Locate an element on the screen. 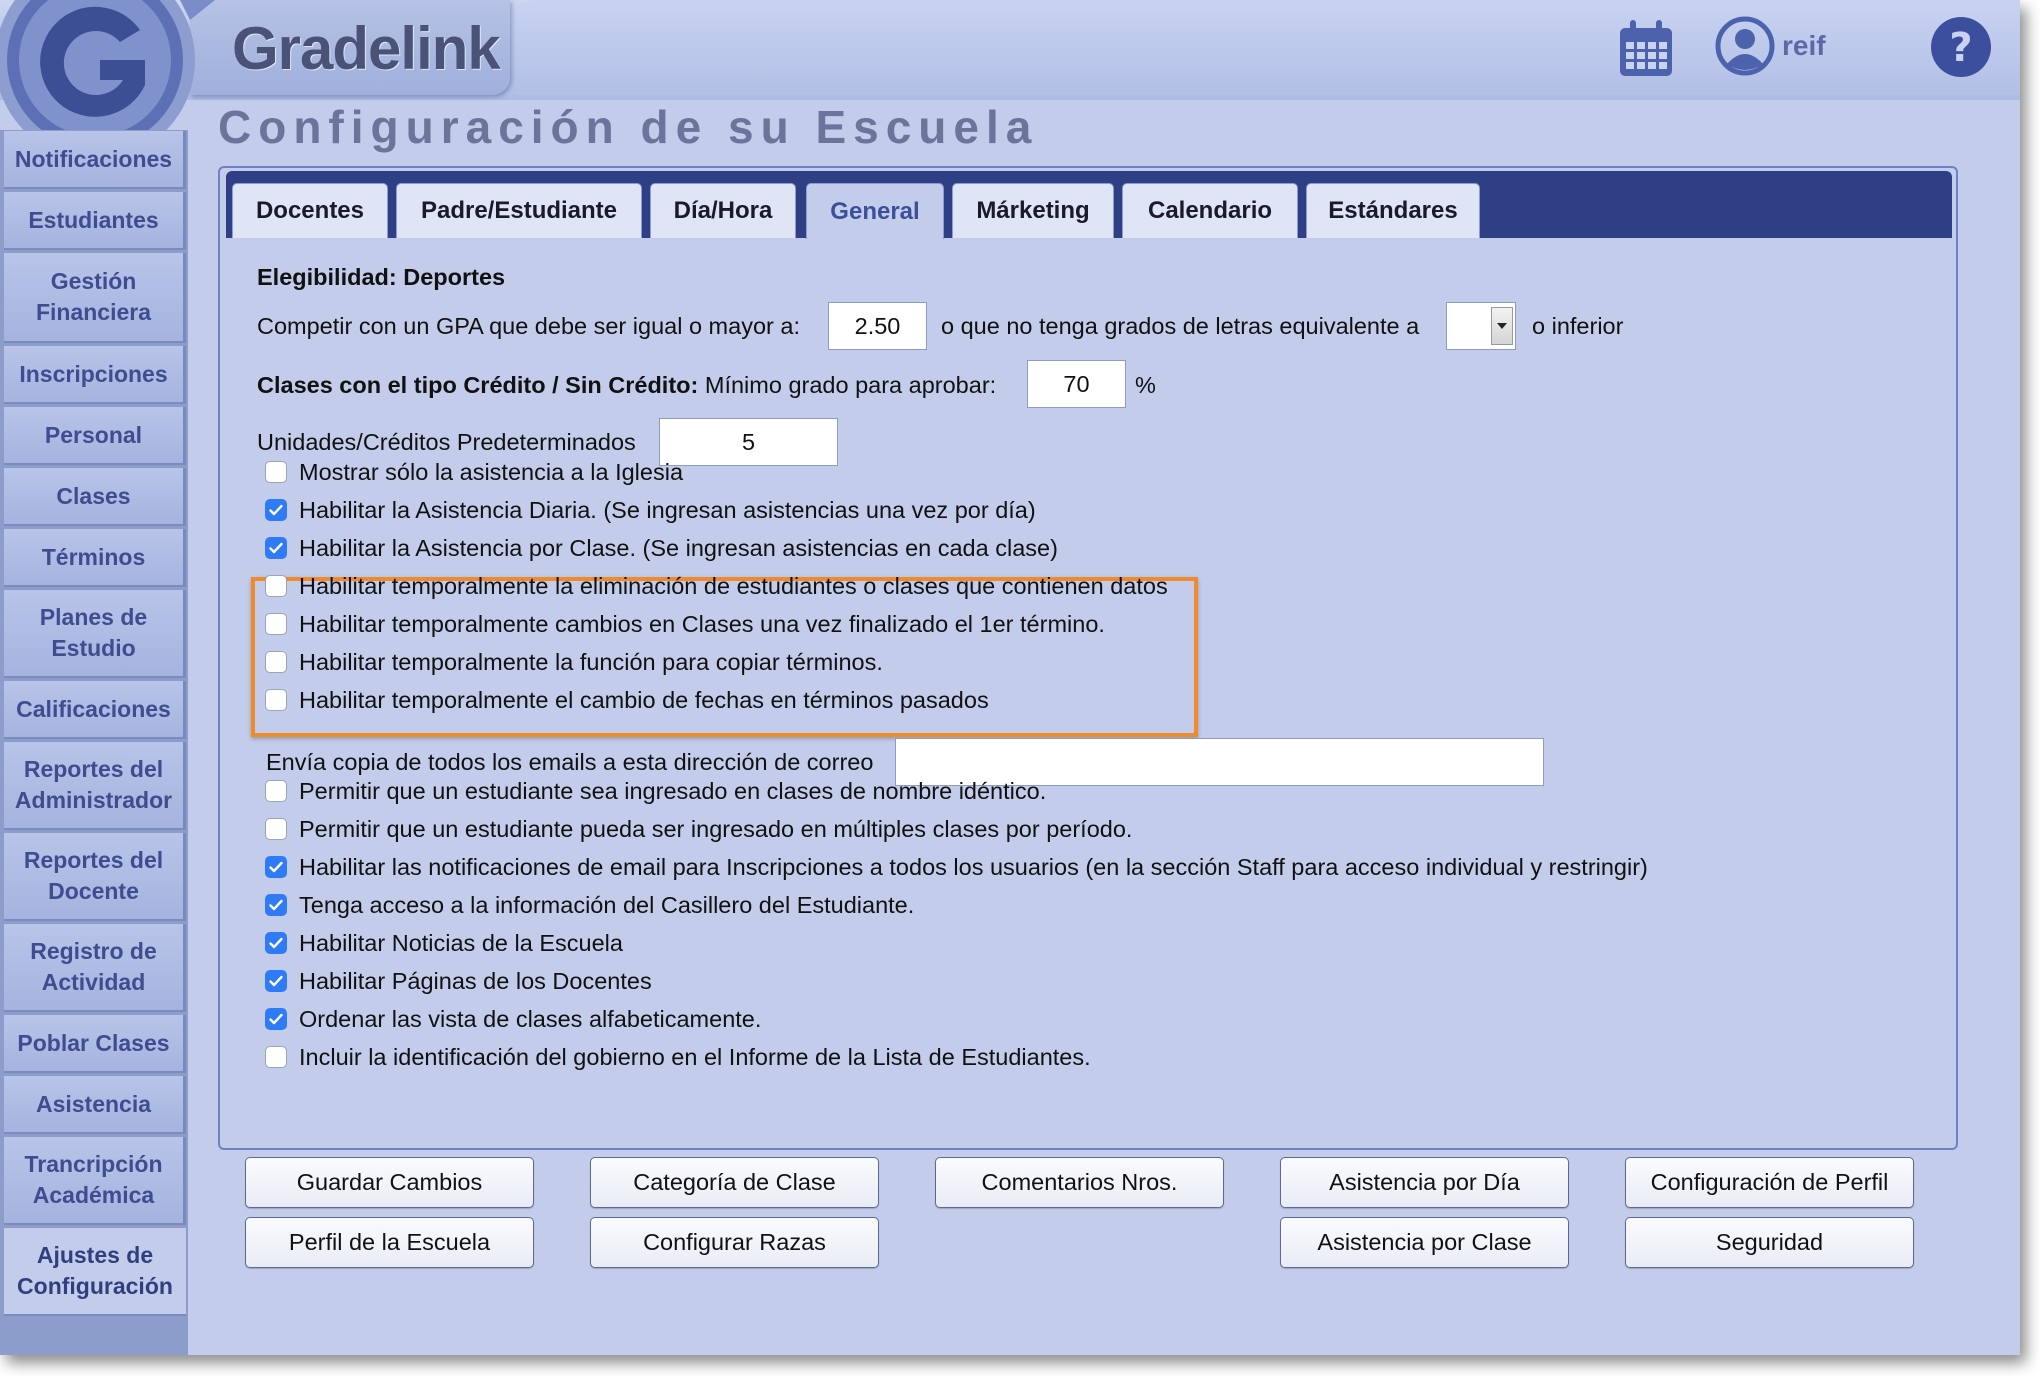 The image size is (2040, 1376). sidebar-item-estudiantes: Estudiantes is located at coordinates (95, 221).